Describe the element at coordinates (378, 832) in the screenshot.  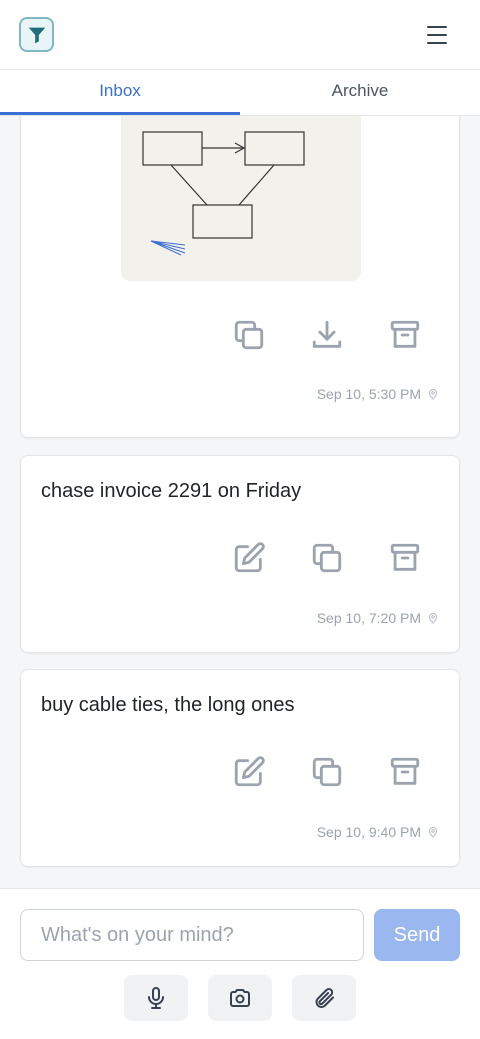
I see `timestamp: Sep 10, 9:40 PM` at that location.